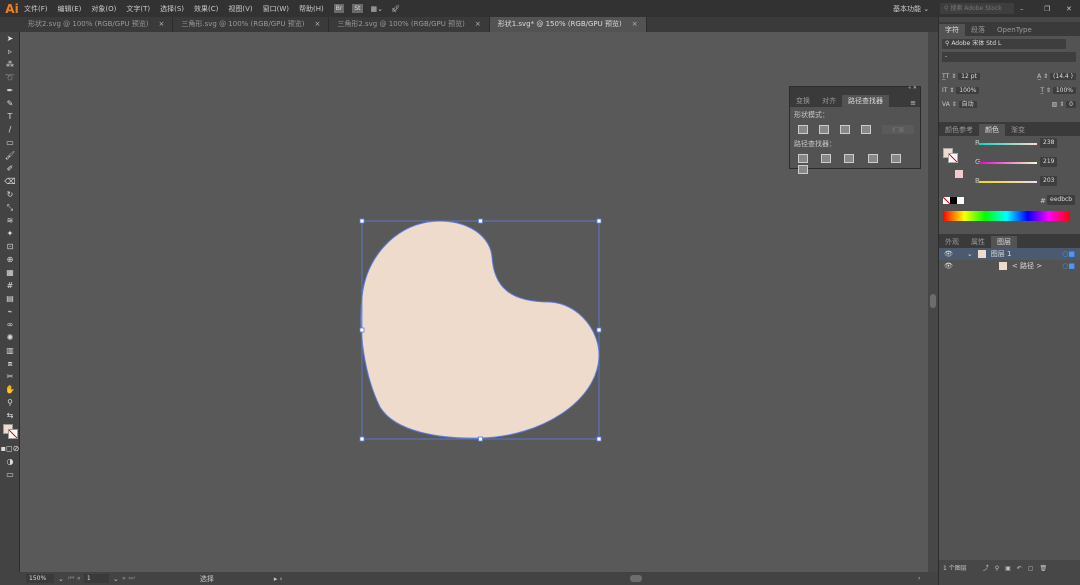  I want to click on tab-transform: 变换, so click(803, 101).